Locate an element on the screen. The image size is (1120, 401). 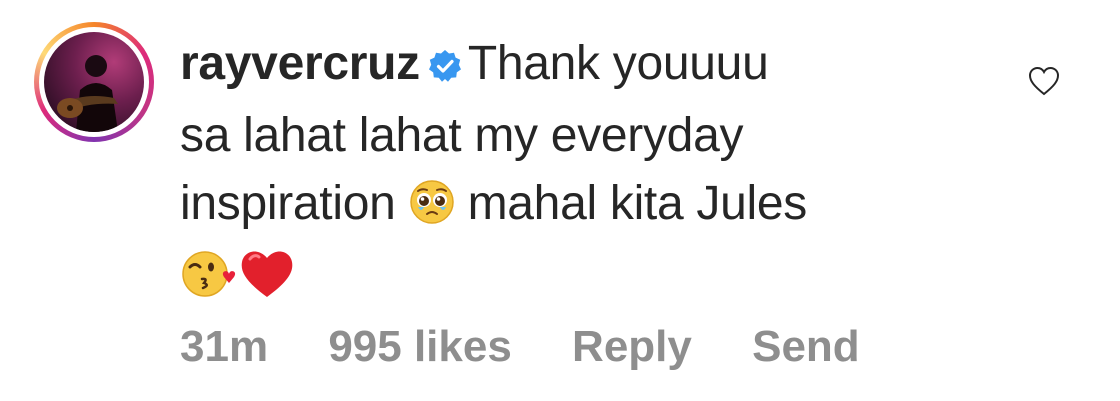
verified-badge-icon is located at coordinates (445, 68).